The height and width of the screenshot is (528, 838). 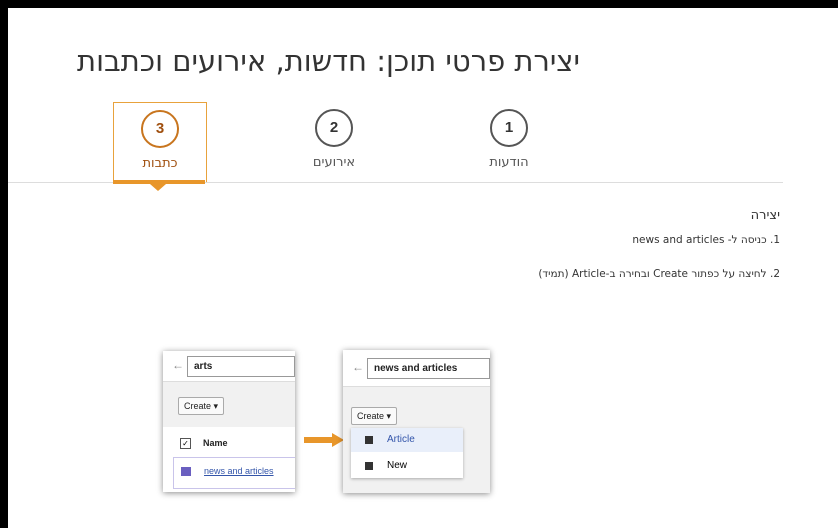 I want to click on new-icon, so click(x=369, y=466).